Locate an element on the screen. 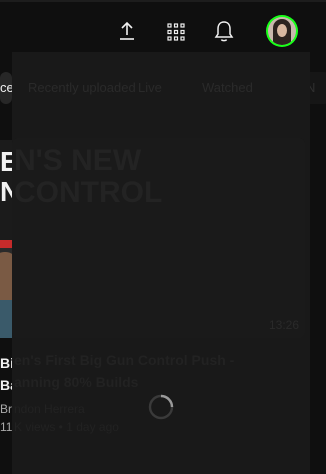 This screenshot has width=326, height=474. ghost-chip-label-3: Watched is located at coordinates (227, 87).